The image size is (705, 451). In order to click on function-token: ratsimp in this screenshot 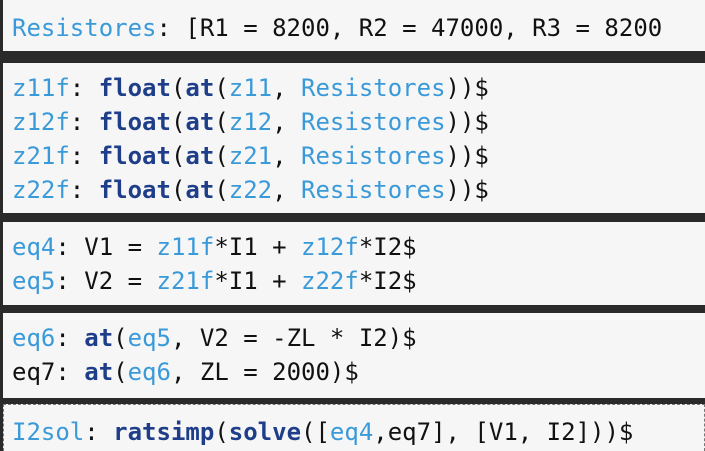, I will do `click(164, 432)`.